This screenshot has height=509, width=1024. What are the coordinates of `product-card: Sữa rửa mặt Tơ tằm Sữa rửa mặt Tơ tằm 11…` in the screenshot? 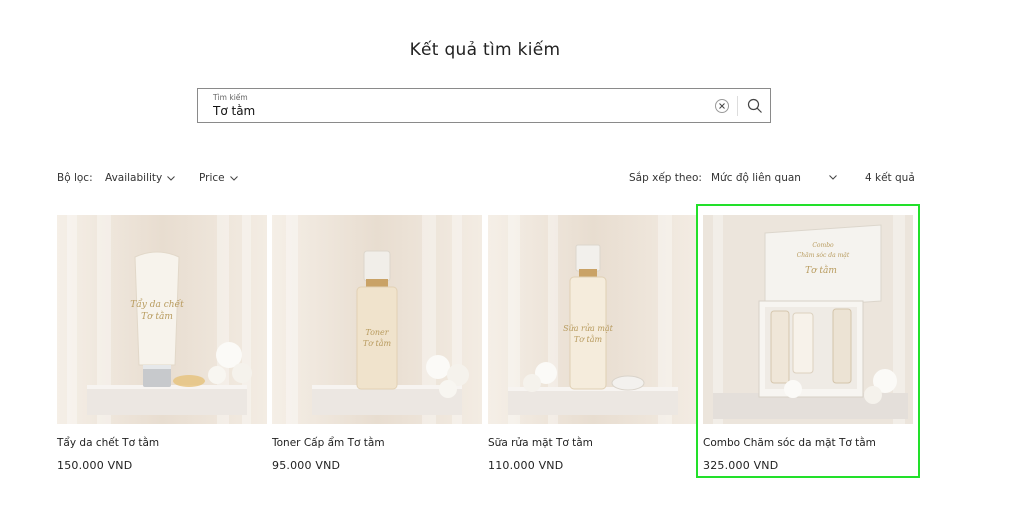 It's located at (593, 343).